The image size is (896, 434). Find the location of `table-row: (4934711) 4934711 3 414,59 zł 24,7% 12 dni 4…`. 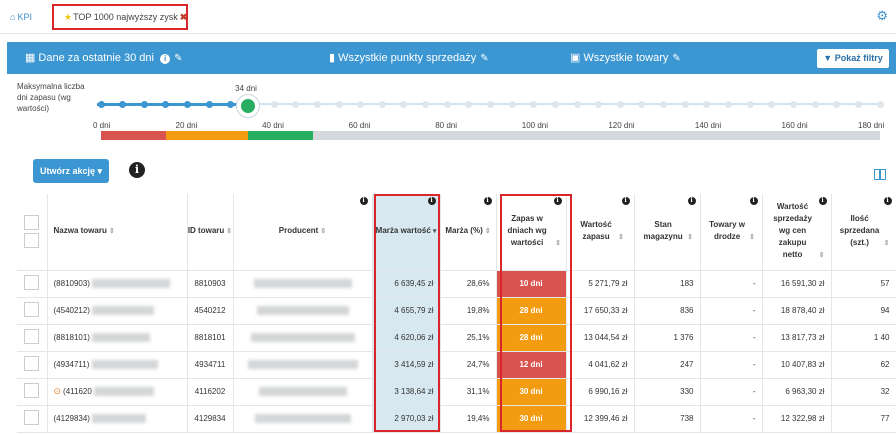

table-row: (4934711) 4934711 3 414,59 zł 24,7% 12 dni 4… is located at coordinates (456, 365).